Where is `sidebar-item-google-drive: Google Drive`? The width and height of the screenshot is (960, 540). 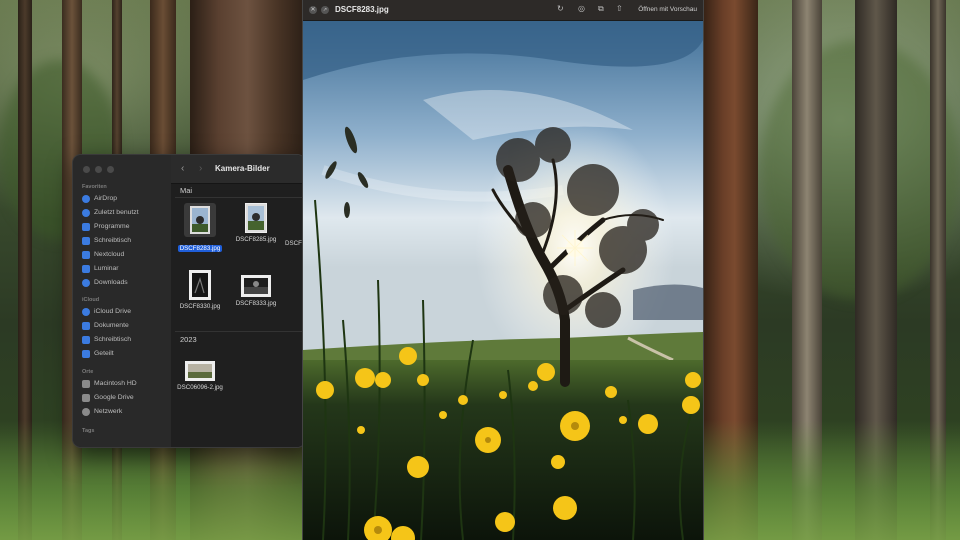 sidebar-item-google-drive: Google Drive is located at coordinates (108, 397).